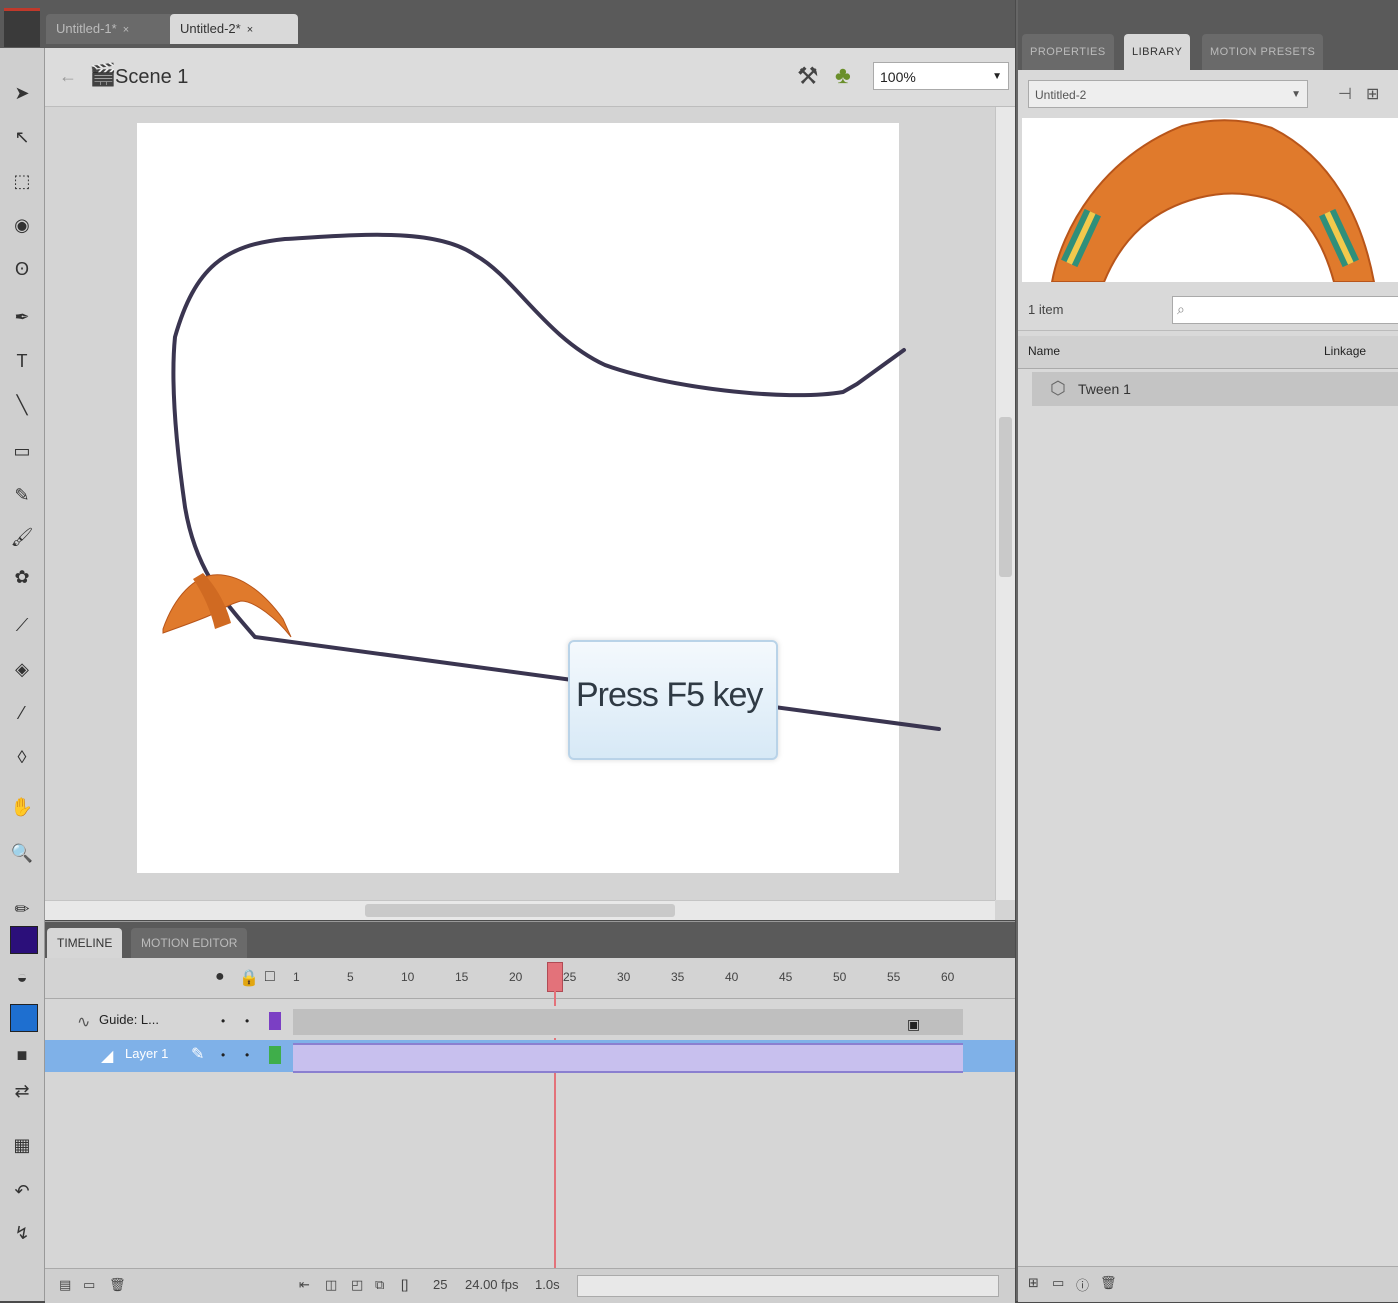 The width and height of the screenshot is (1398, 1303). What do you see at coordinates (843, 76) in the screenshot?
I see `edit-scene-icon: ♣` at bounding box center [843, 76].